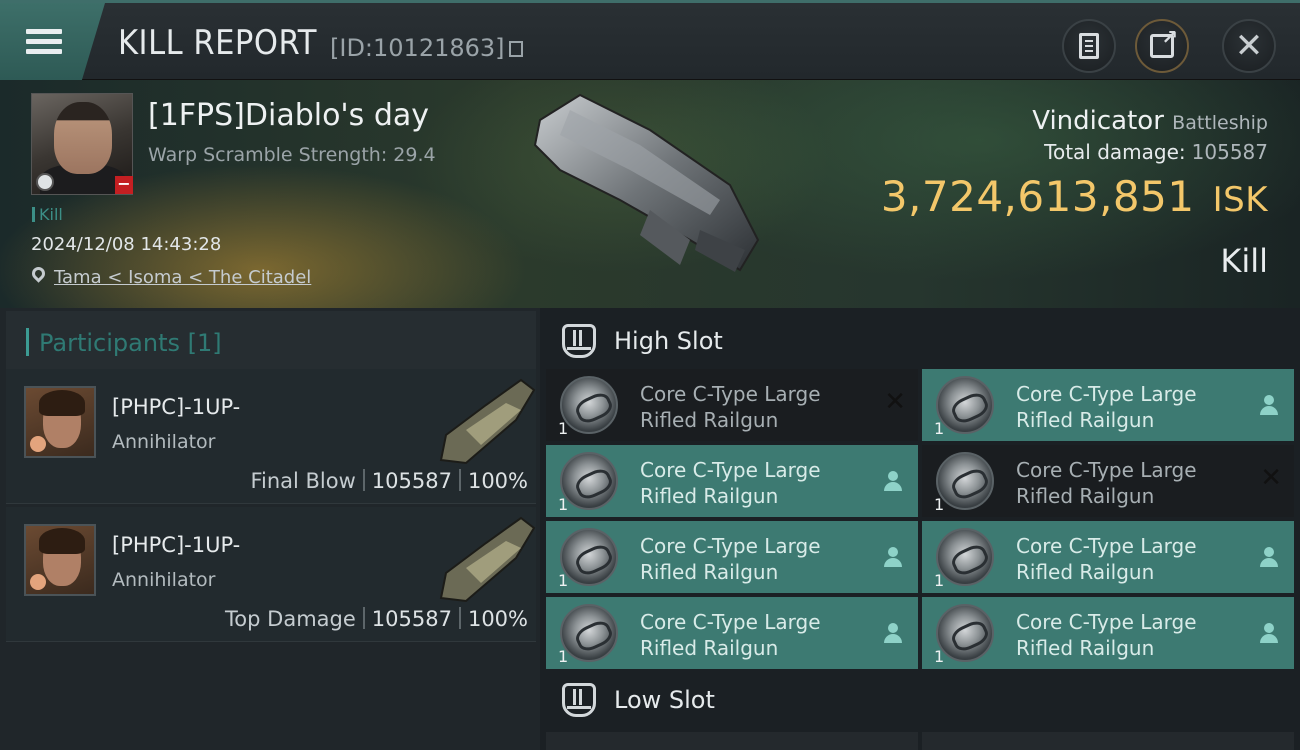 The image size is (1300, 750). What do you see at coordinates (44, 41) in the screenshot?
I see `hamburger-icon` at bounding box center [44, 41].